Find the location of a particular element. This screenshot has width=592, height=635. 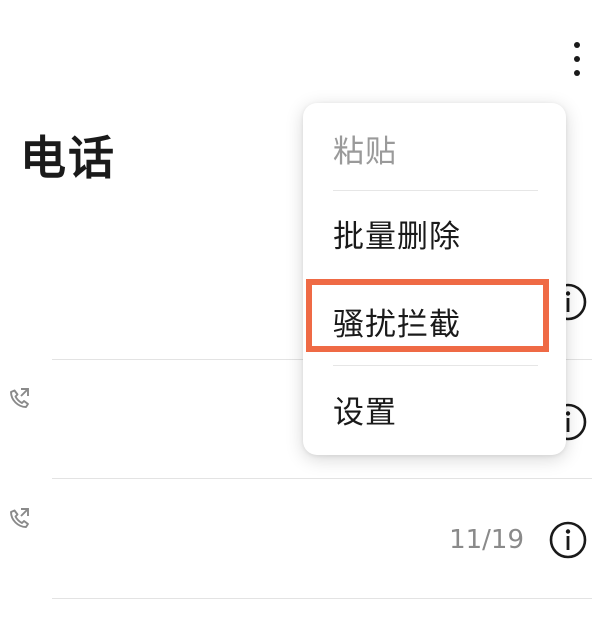

page-title: 电话 is located at coordinates (68, 158).